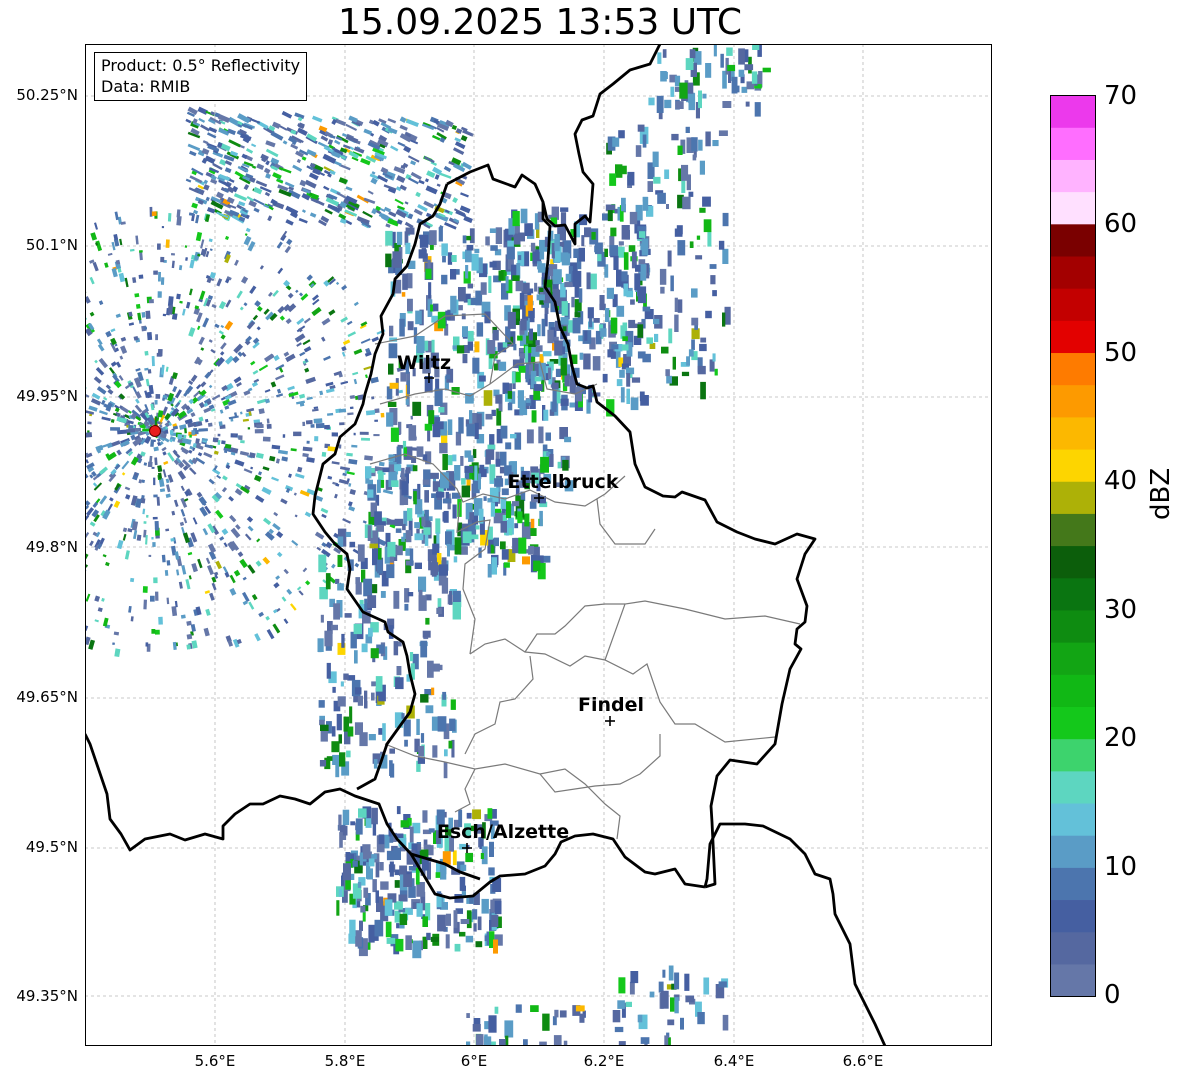 The image size is (1184, 1081). What do you see at coordinates (51, 847) in the screenshot?
I see `lat-label: 49.5°N` at bounding box center [51, 847].